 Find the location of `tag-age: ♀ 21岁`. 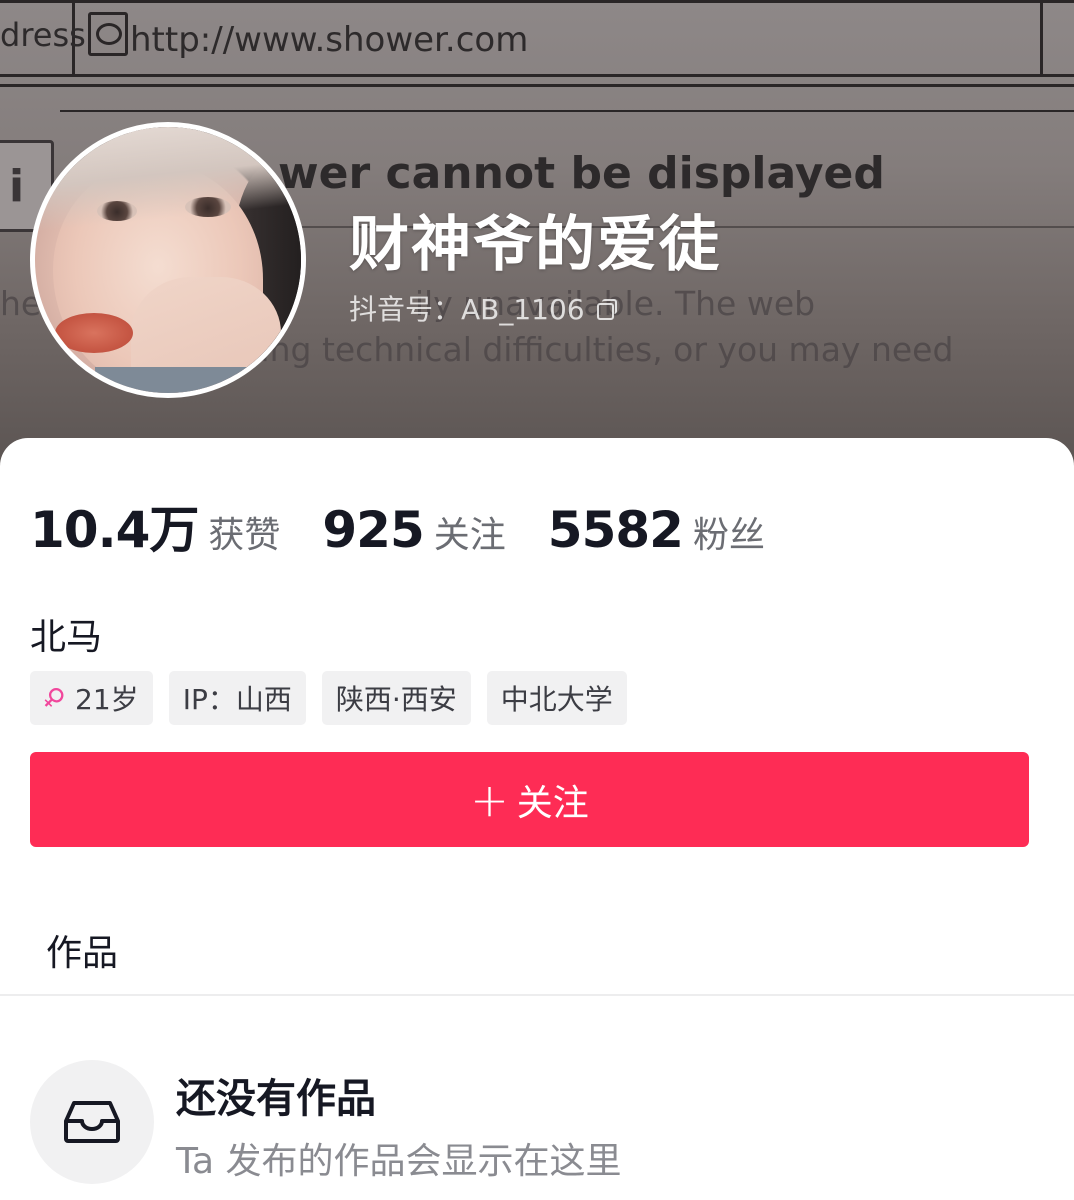

tag-age: ♀ 21岁 is located at coordinates (91, 698).